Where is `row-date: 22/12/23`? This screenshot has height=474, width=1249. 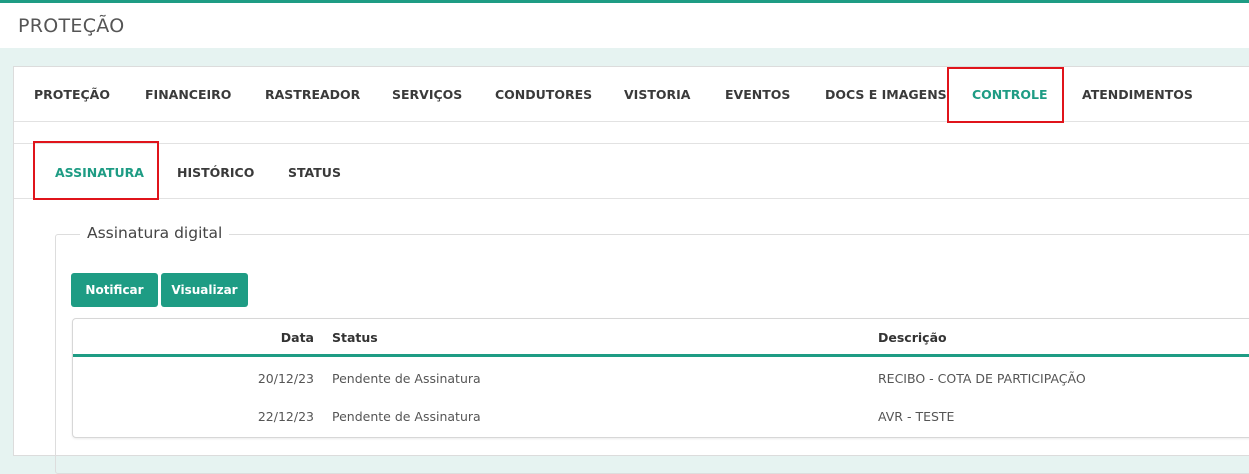
row-date: 22/12/23 is located at coordinates (285, 416).